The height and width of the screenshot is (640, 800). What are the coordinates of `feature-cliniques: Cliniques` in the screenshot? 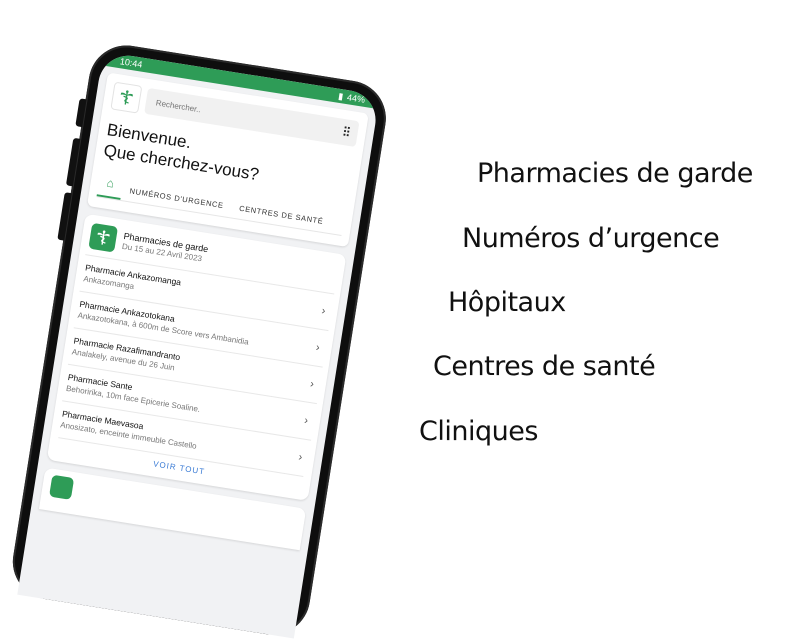 It's located at (478, 431).